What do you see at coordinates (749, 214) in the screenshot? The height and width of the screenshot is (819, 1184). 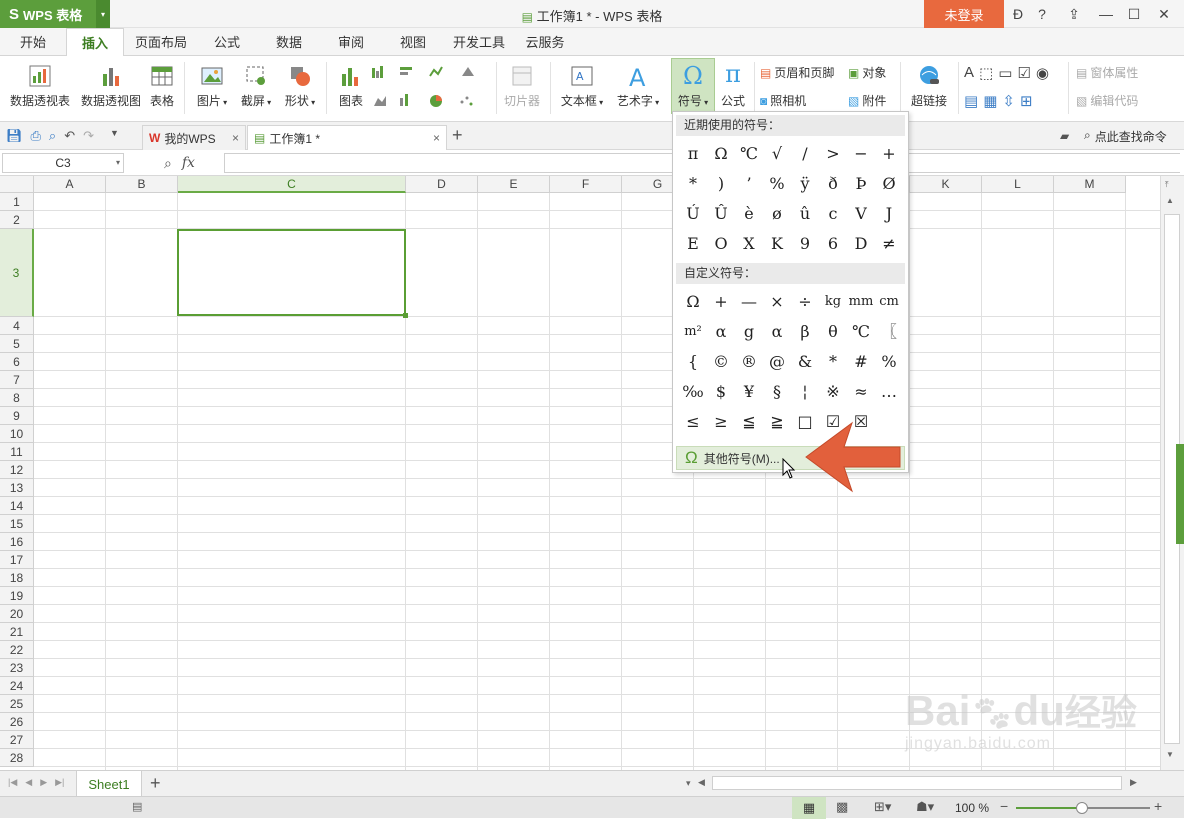 I see `recent-symbol: è` at bounding box center [749, 214].